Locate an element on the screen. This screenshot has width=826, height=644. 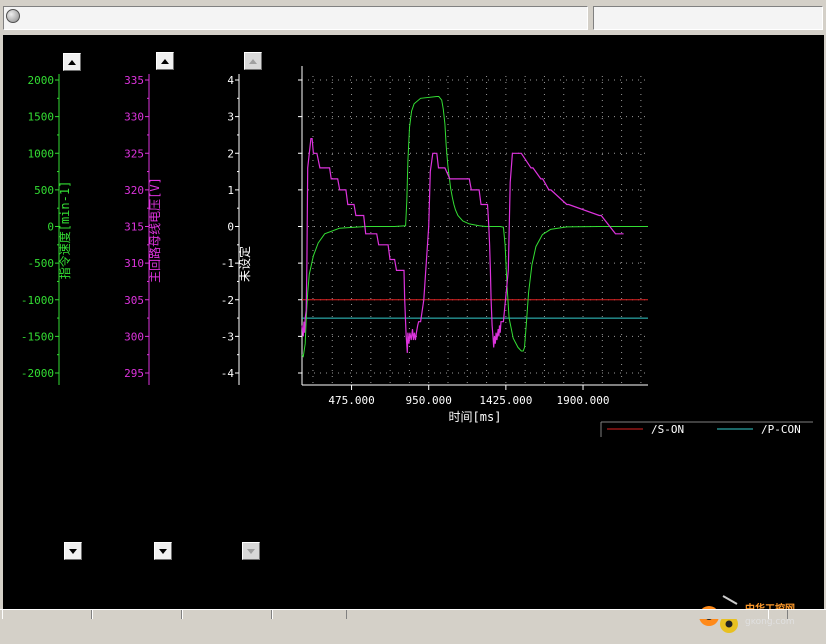
ch1-tick-label: 1000 is located at coordinates (41, 153).